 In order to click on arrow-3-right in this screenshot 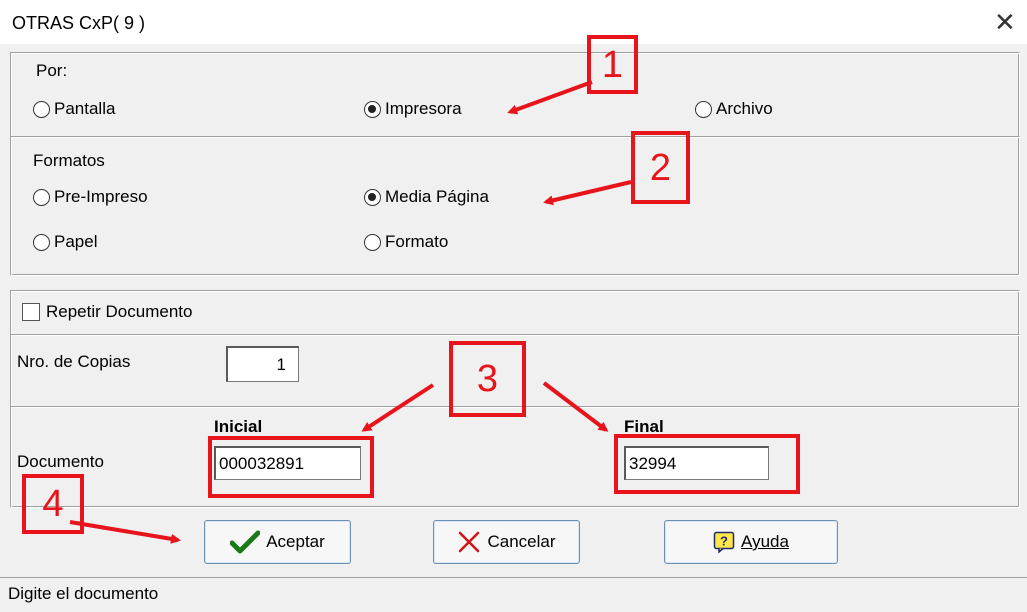, I will do `click(575, 406)`.